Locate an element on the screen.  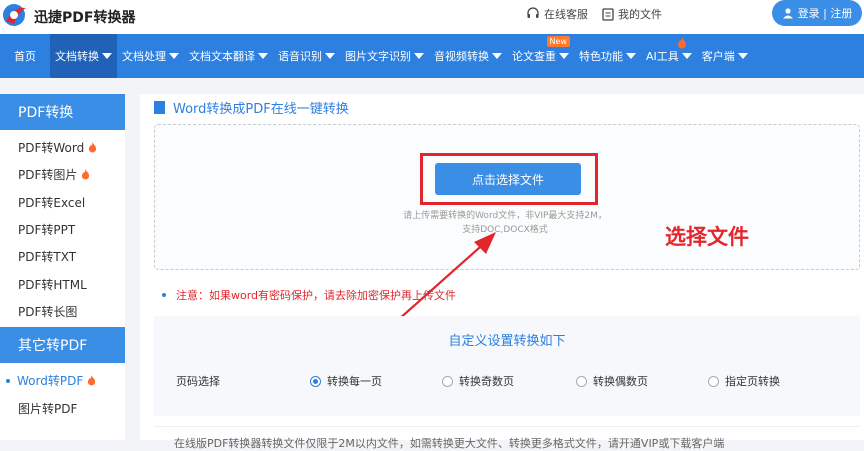
file-icon is located at coordinates (608, 14).